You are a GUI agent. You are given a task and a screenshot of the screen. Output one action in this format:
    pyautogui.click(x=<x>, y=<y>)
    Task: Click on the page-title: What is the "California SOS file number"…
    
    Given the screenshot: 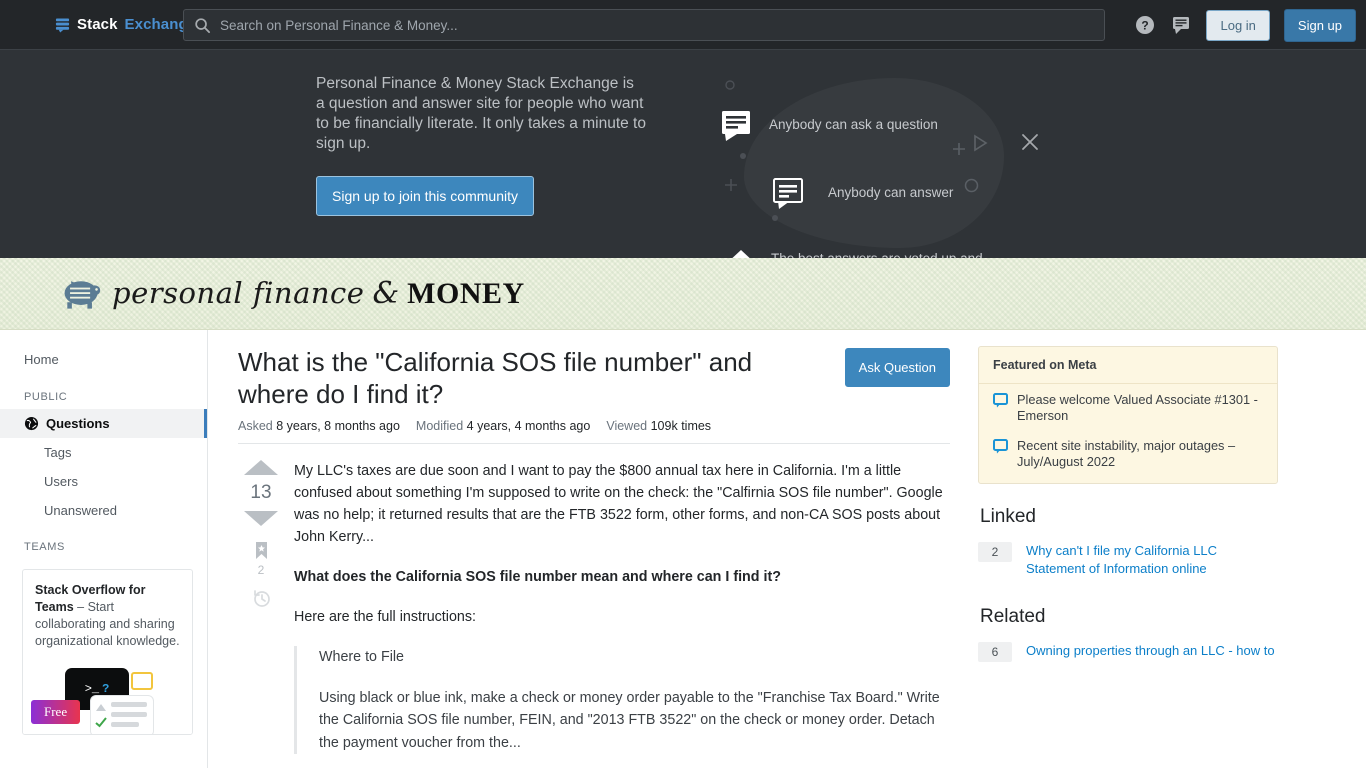 What is the action you would take?
    pyautogui.click(x=495, y=378)
    